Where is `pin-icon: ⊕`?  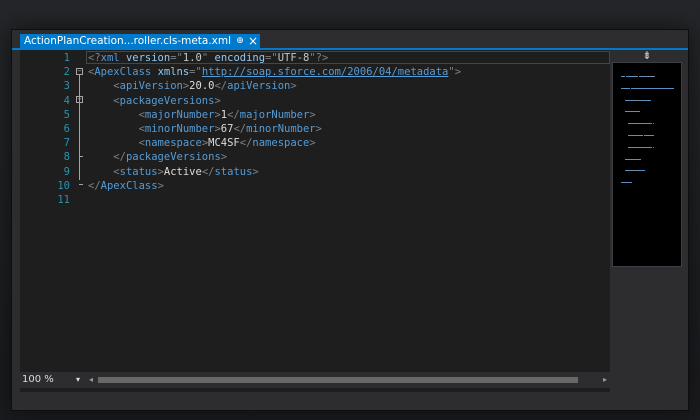 pin-icon: ⊕ is located at coordinates (240, 41).